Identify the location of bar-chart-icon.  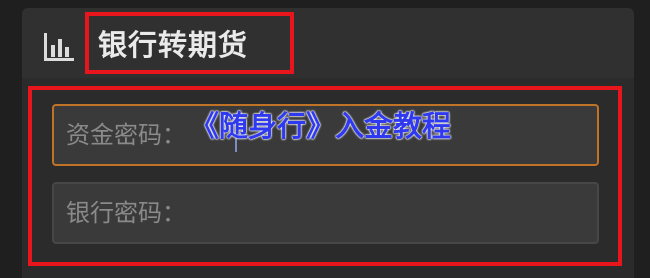
(59, 47).